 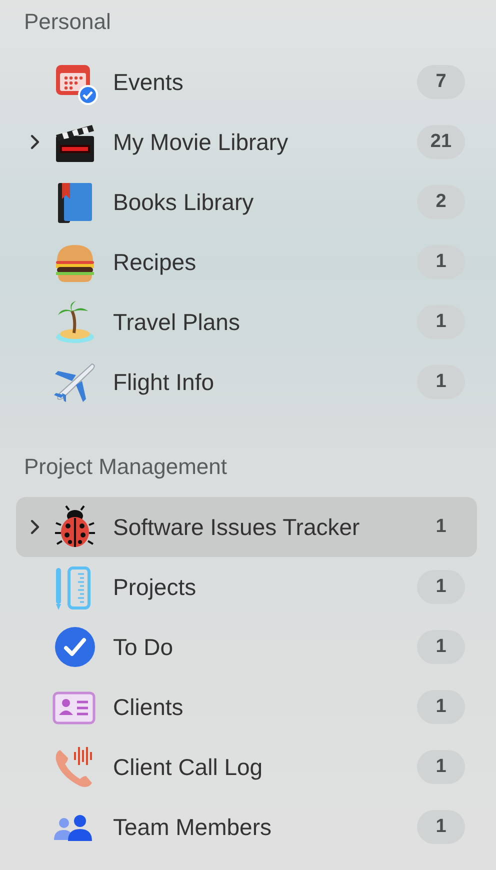 I want to click on section-header: Project Management, so click(x=125, y=467).